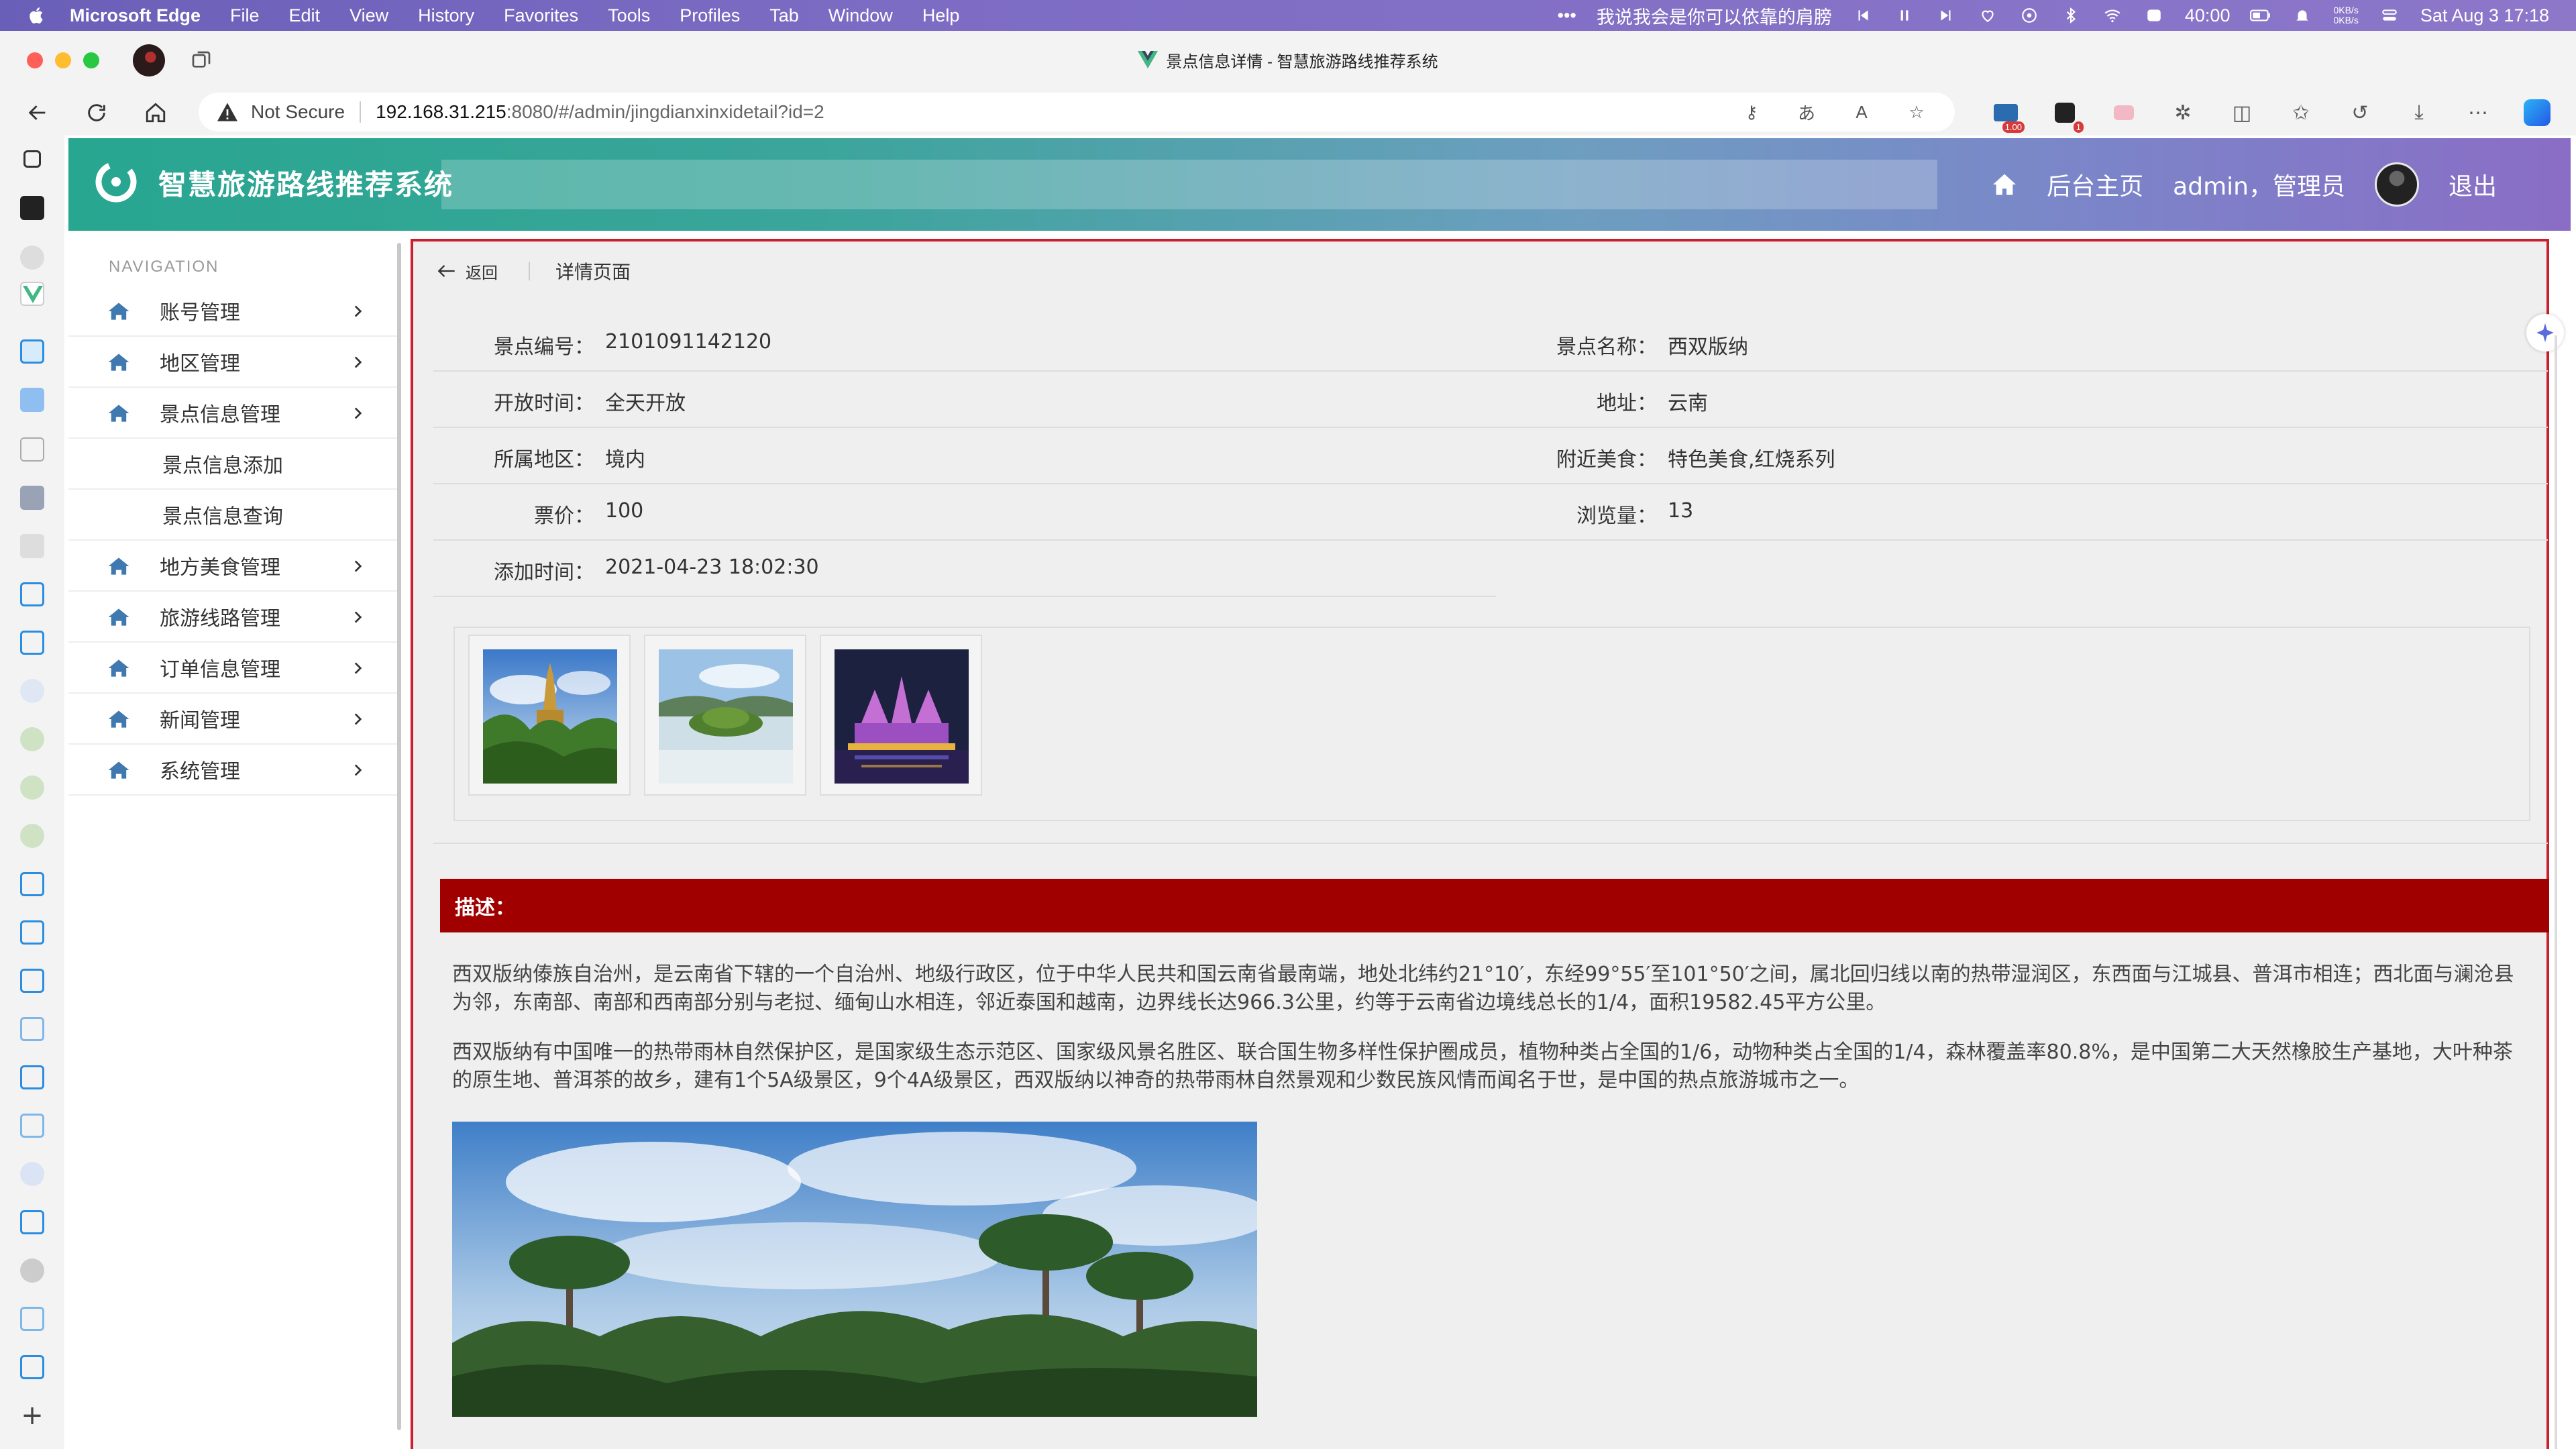  I want to click on menu-view: View, so click(369, 15).